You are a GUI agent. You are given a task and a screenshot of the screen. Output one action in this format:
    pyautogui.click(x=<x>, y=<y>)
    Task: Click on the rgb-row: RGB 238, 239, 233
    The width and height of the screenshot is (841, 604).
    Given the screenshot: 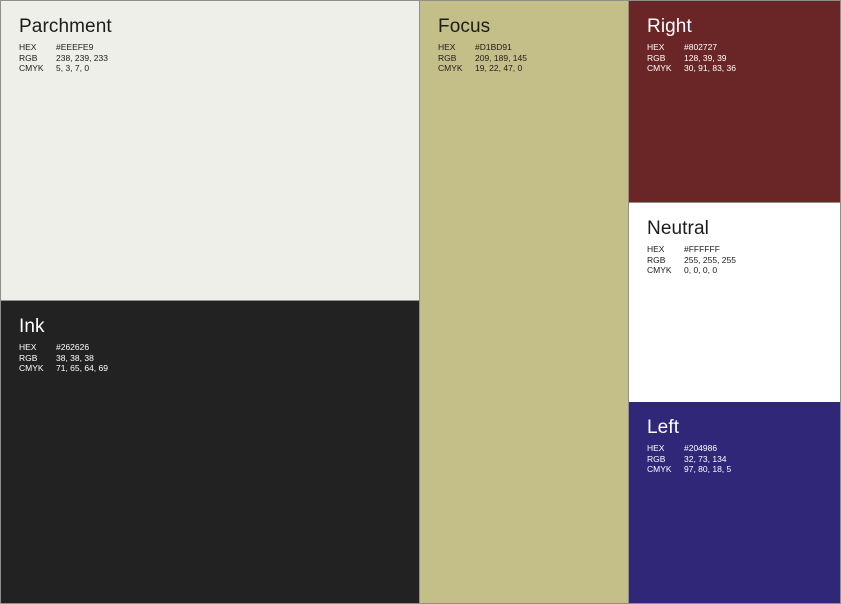 What is the action you would take?
    pyautogui.click(x=219, y=58)
    